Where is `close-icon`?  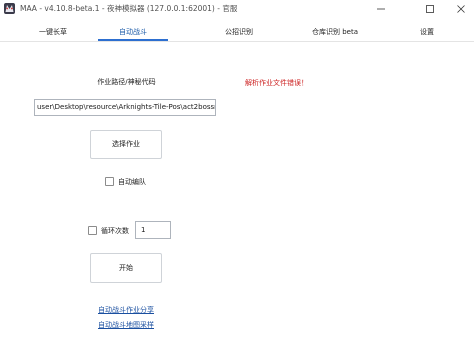
close-icon is located at coordinates (461, 8).